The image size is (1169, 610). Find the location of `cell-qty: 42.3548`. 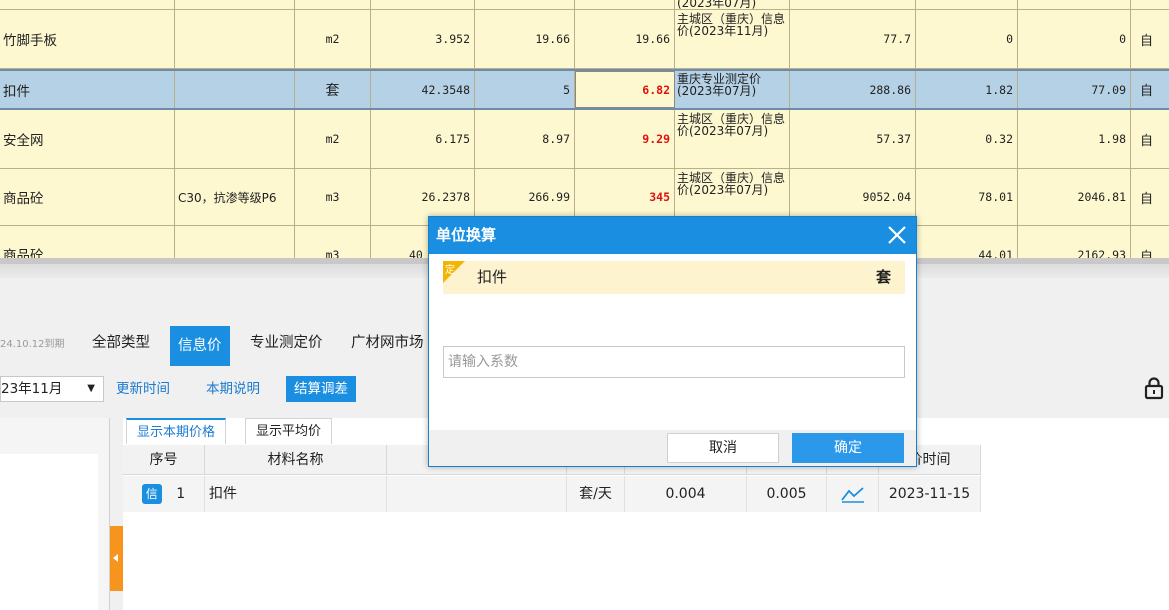

cell-qty: 42.3548 is located at coordinates (423, 89).